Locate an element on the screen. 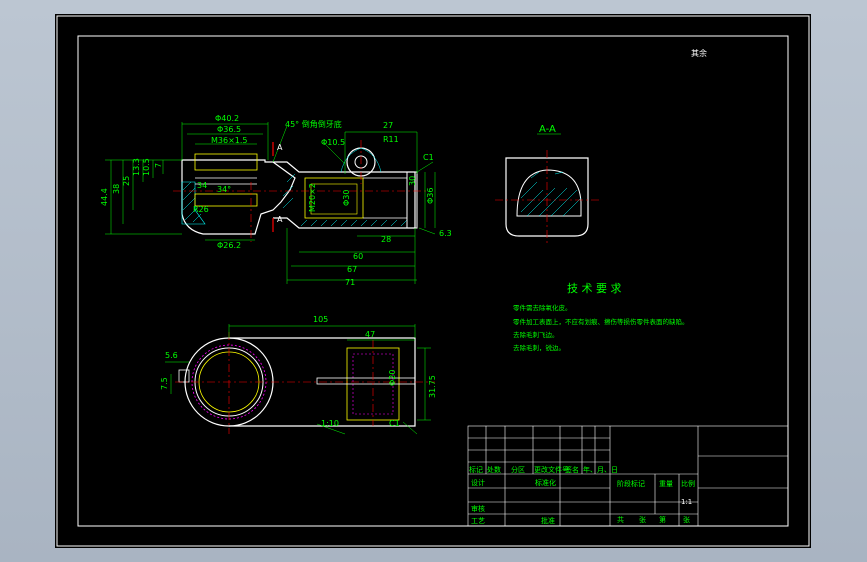 This screenshot has width=867, height=562. tech-req-item: 去除毛刺飞边。 is located at coordinates (536, 334).